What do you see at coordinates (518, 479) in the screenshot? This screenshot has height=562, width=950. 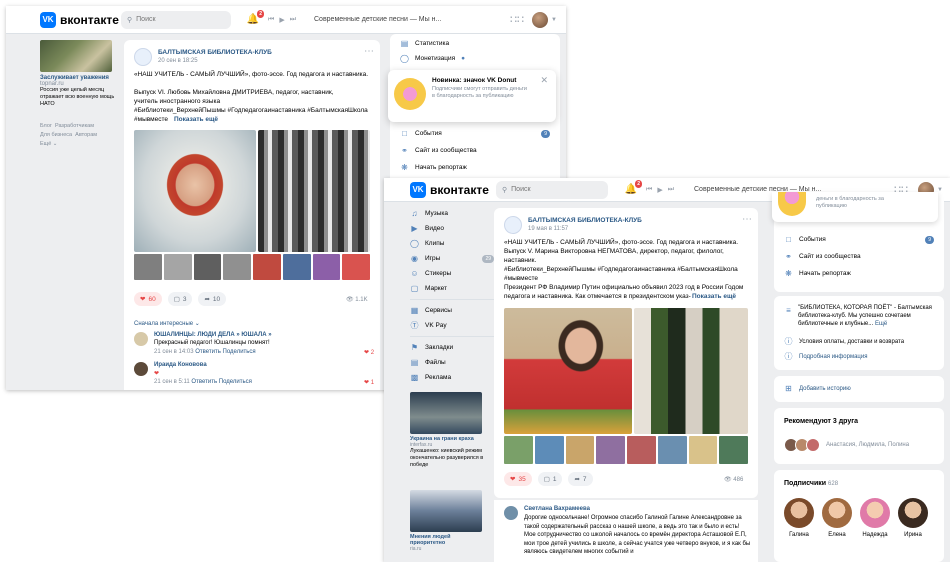 I see `like-button: ❤ 35` at bounding box center [518, 479].